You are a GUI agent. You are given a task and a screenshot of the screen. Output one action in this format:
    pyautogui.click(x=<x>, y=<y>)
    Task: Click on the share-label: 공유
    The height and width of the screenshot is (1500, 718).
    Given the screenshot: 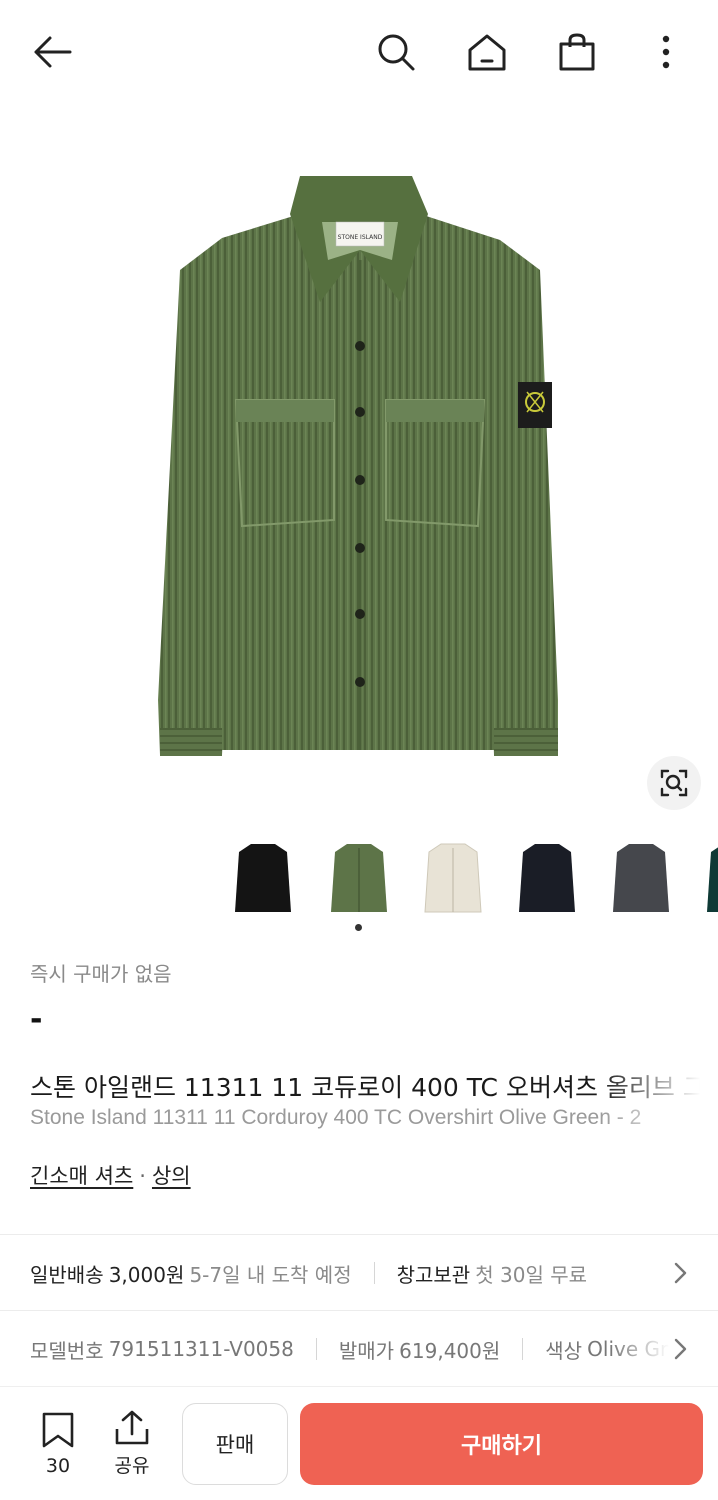 What is the action you would take?
    pyautogui.click(x=132, y=1466)
    